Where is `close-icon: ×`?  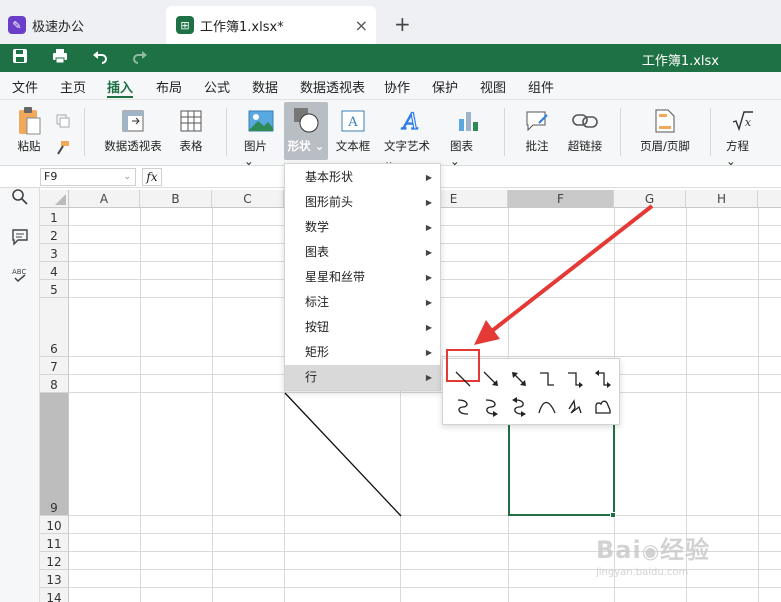
close-icon: × is located at coordinates (361, 25).